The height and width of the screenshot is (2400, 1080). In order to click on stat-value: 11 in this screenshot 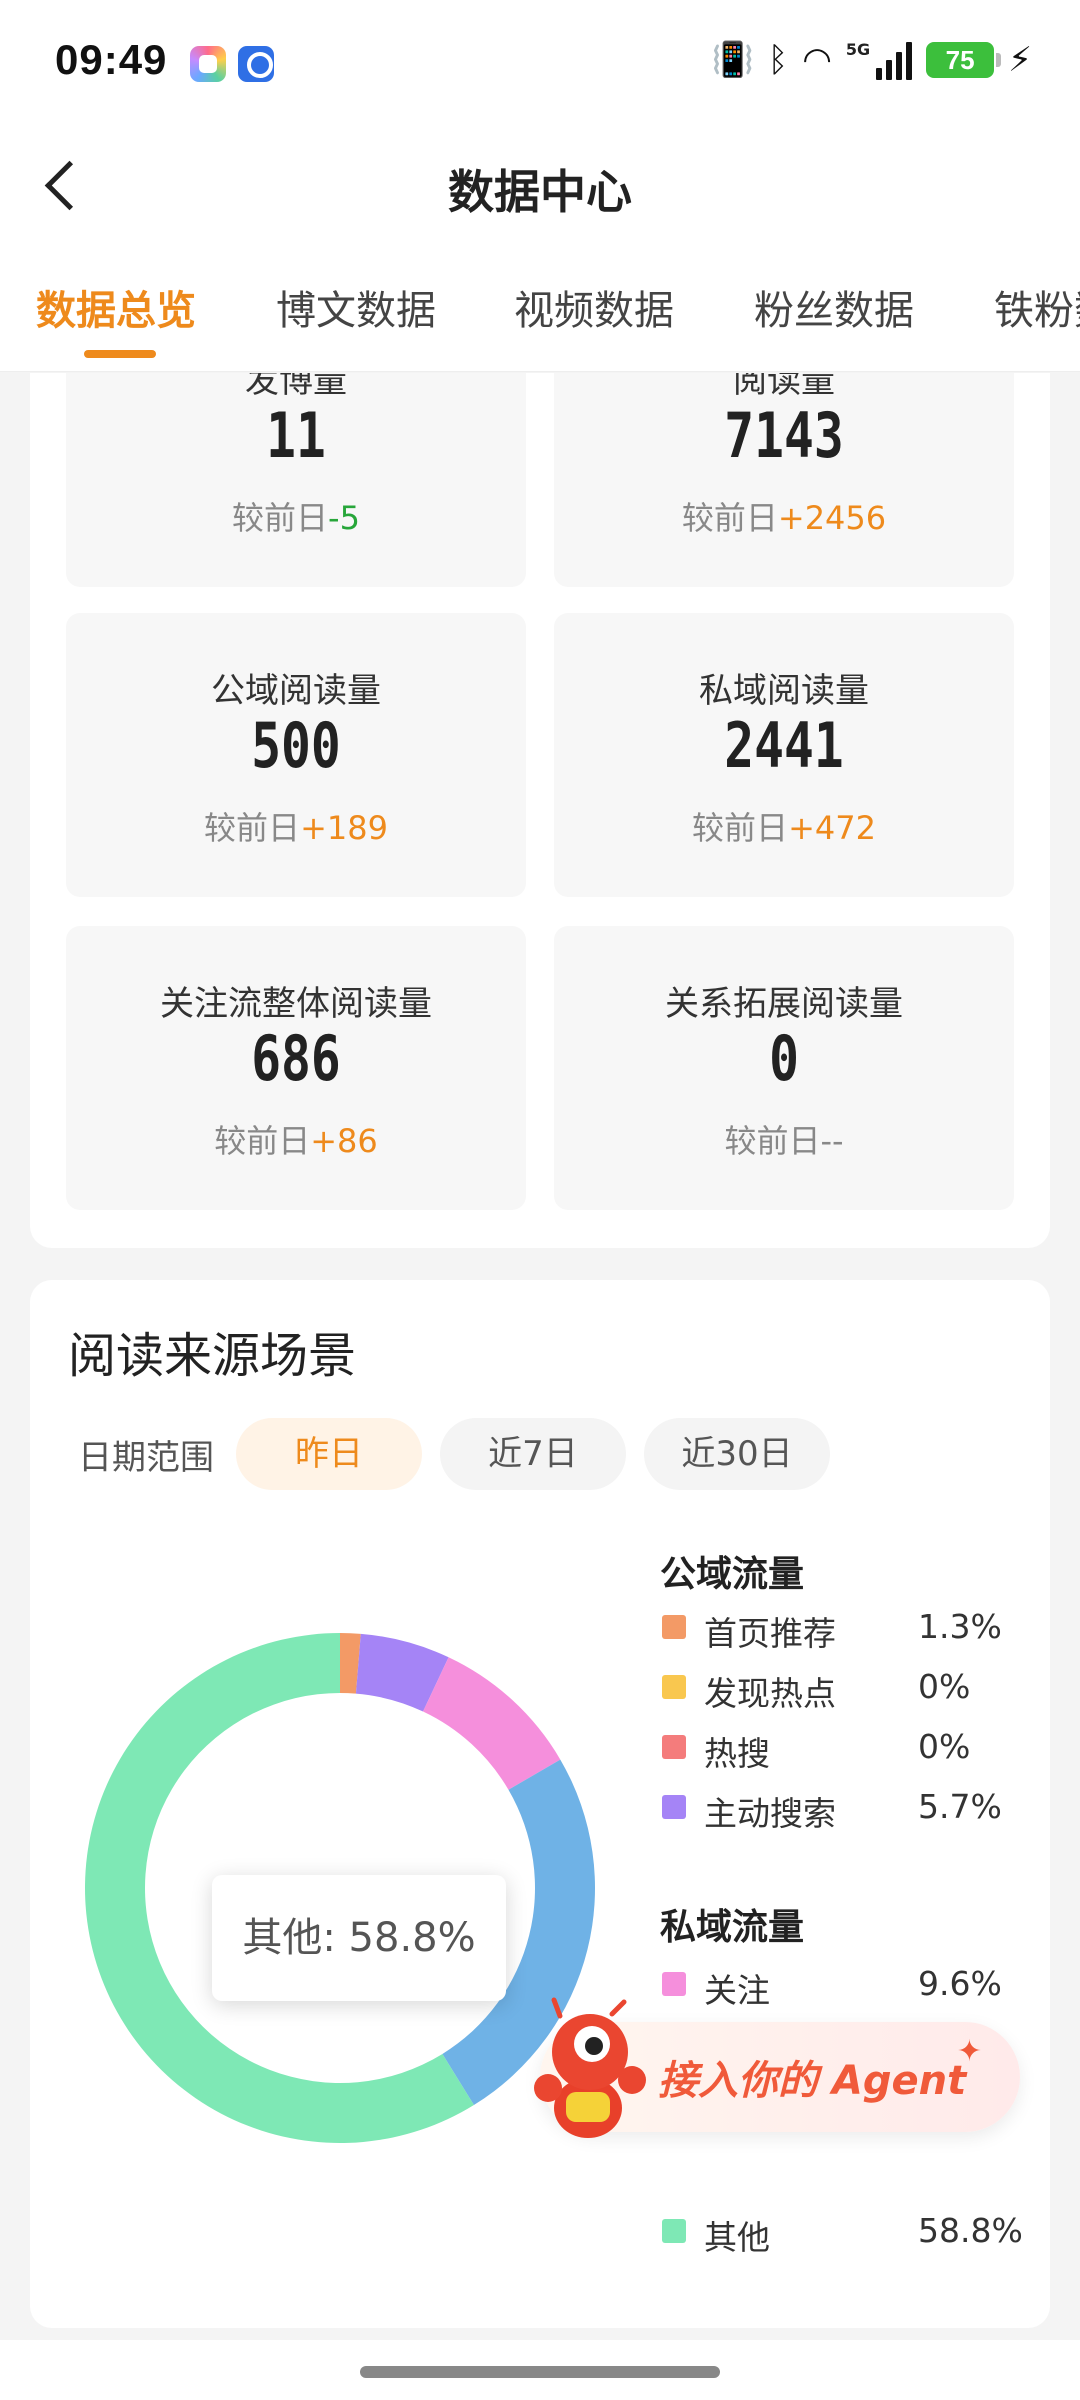, I will do `click(296, 435)`.